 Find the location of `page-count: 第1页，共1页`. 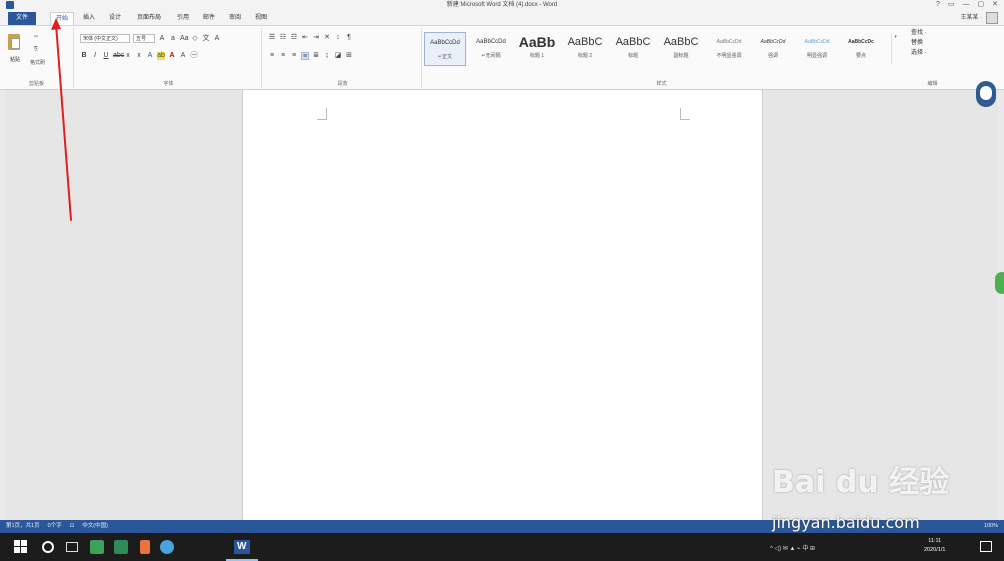

page-count: 第1页，共1页 is located at coordinates (23, 526).